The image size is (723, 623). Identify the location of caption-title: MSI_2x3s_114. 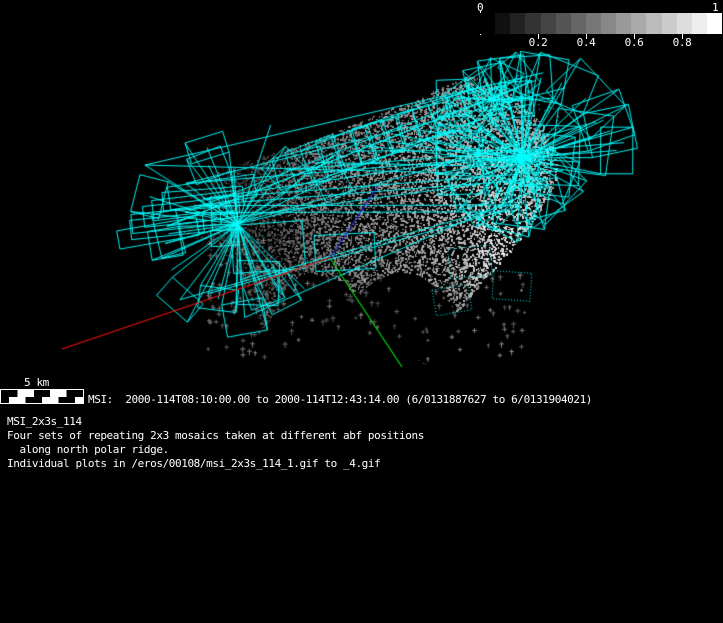
(44, 421).